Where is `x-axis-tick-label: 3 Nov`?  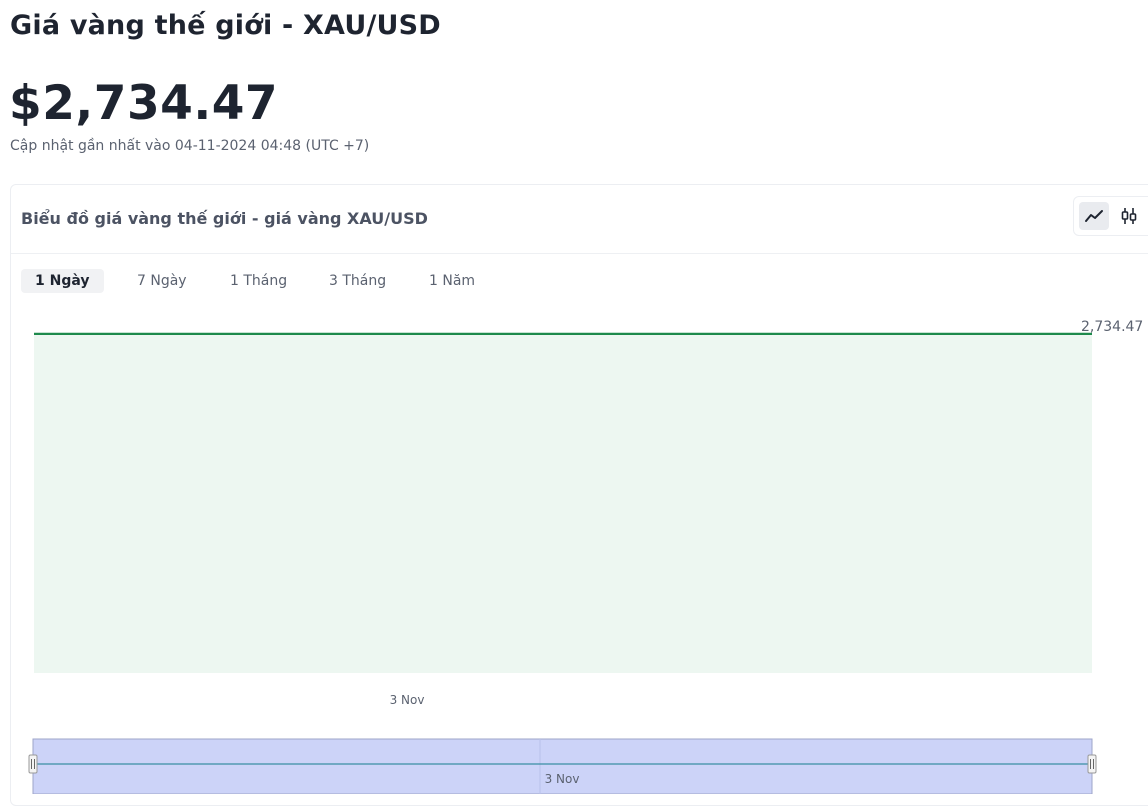
x-axis-tick-label: 3 Nov is located at coordinates (407, 700).